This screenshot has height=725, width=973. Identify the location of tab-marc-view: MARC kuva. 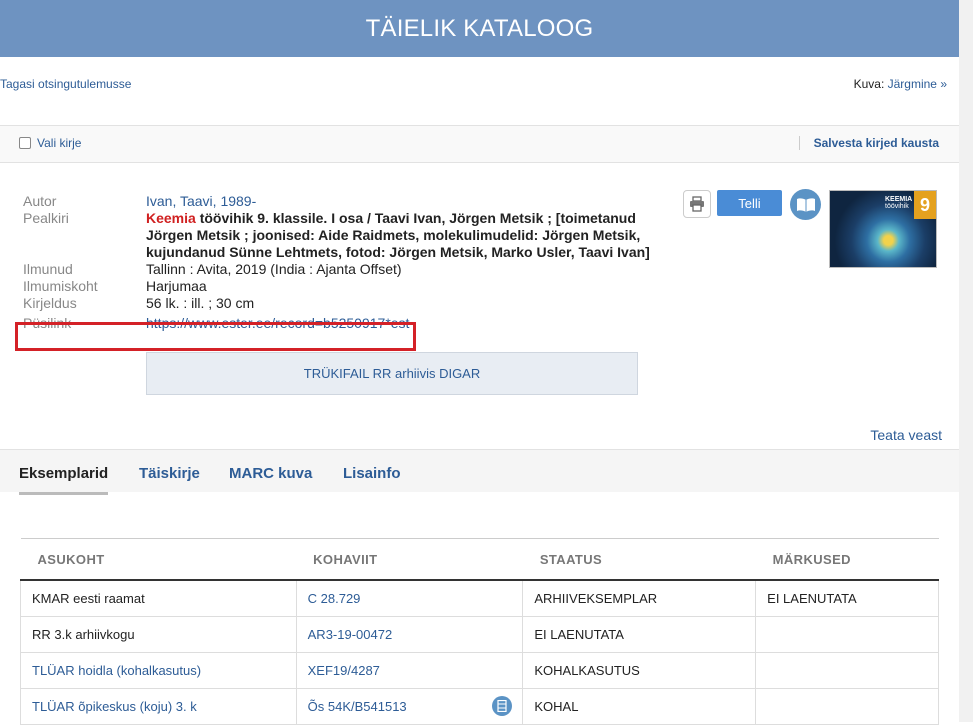
(270, 473).